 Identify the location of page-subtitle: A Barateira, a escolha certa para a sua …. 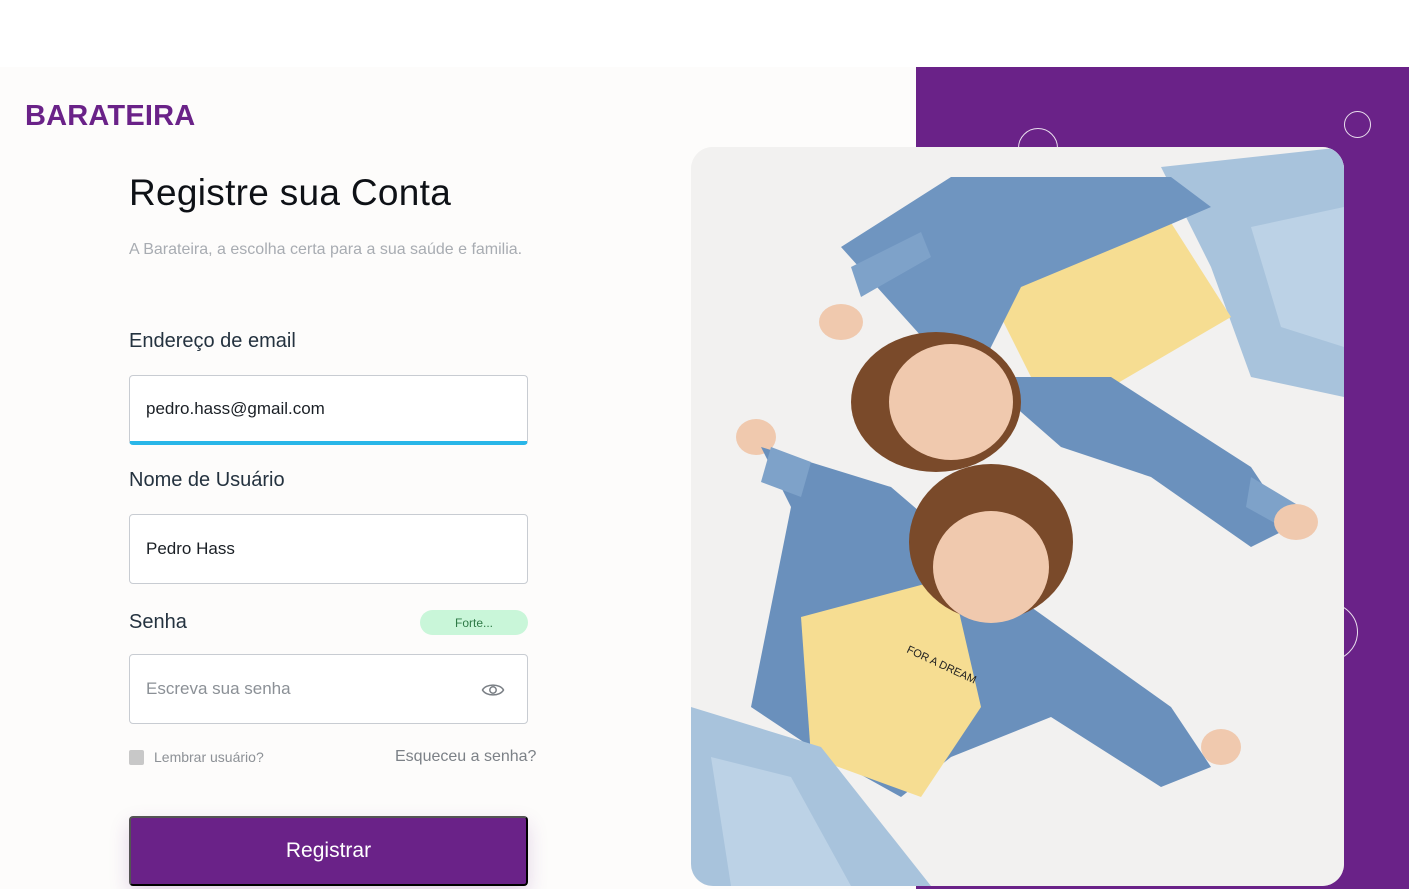
(326, 249).